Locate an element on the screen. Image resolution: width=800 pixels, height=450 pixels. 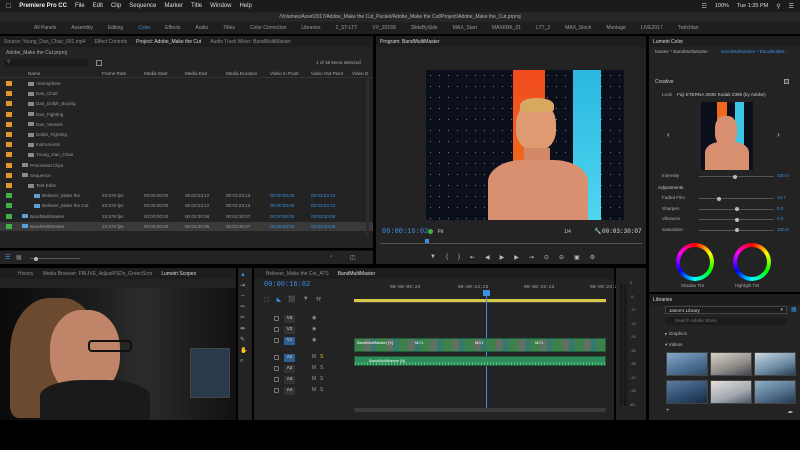
program-video-frame is located at coordinates (525, 145).